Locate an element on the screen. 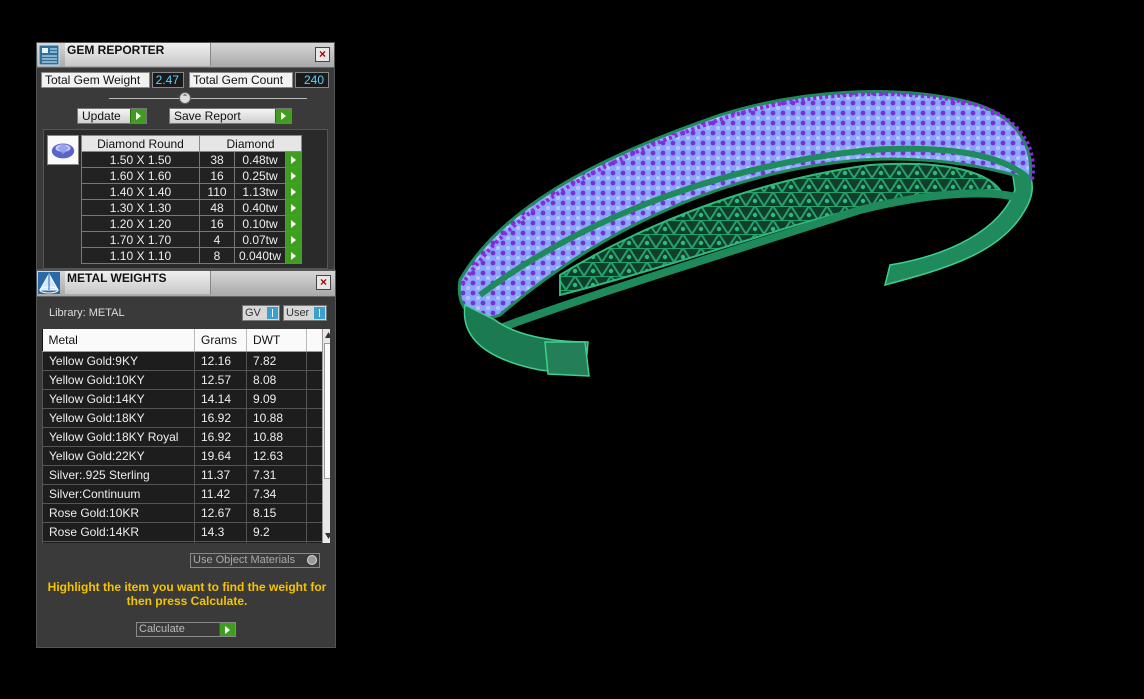 Image resolution: width=1144 pixels, height=699 pixels. slider-handle: ⌃ is located at coordinates (185, 98).